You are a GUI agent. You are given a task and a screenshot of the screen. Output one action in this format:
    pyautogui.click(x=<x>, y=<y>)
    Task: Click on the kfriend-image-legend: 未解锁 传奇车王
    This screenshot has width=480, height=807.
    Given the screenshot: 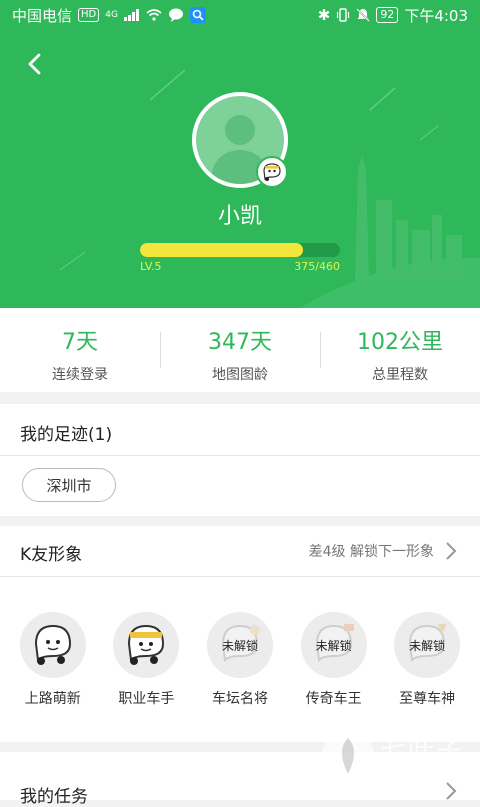 What is the action you would take?
    pyautogui.click(x=334, y=660)
    